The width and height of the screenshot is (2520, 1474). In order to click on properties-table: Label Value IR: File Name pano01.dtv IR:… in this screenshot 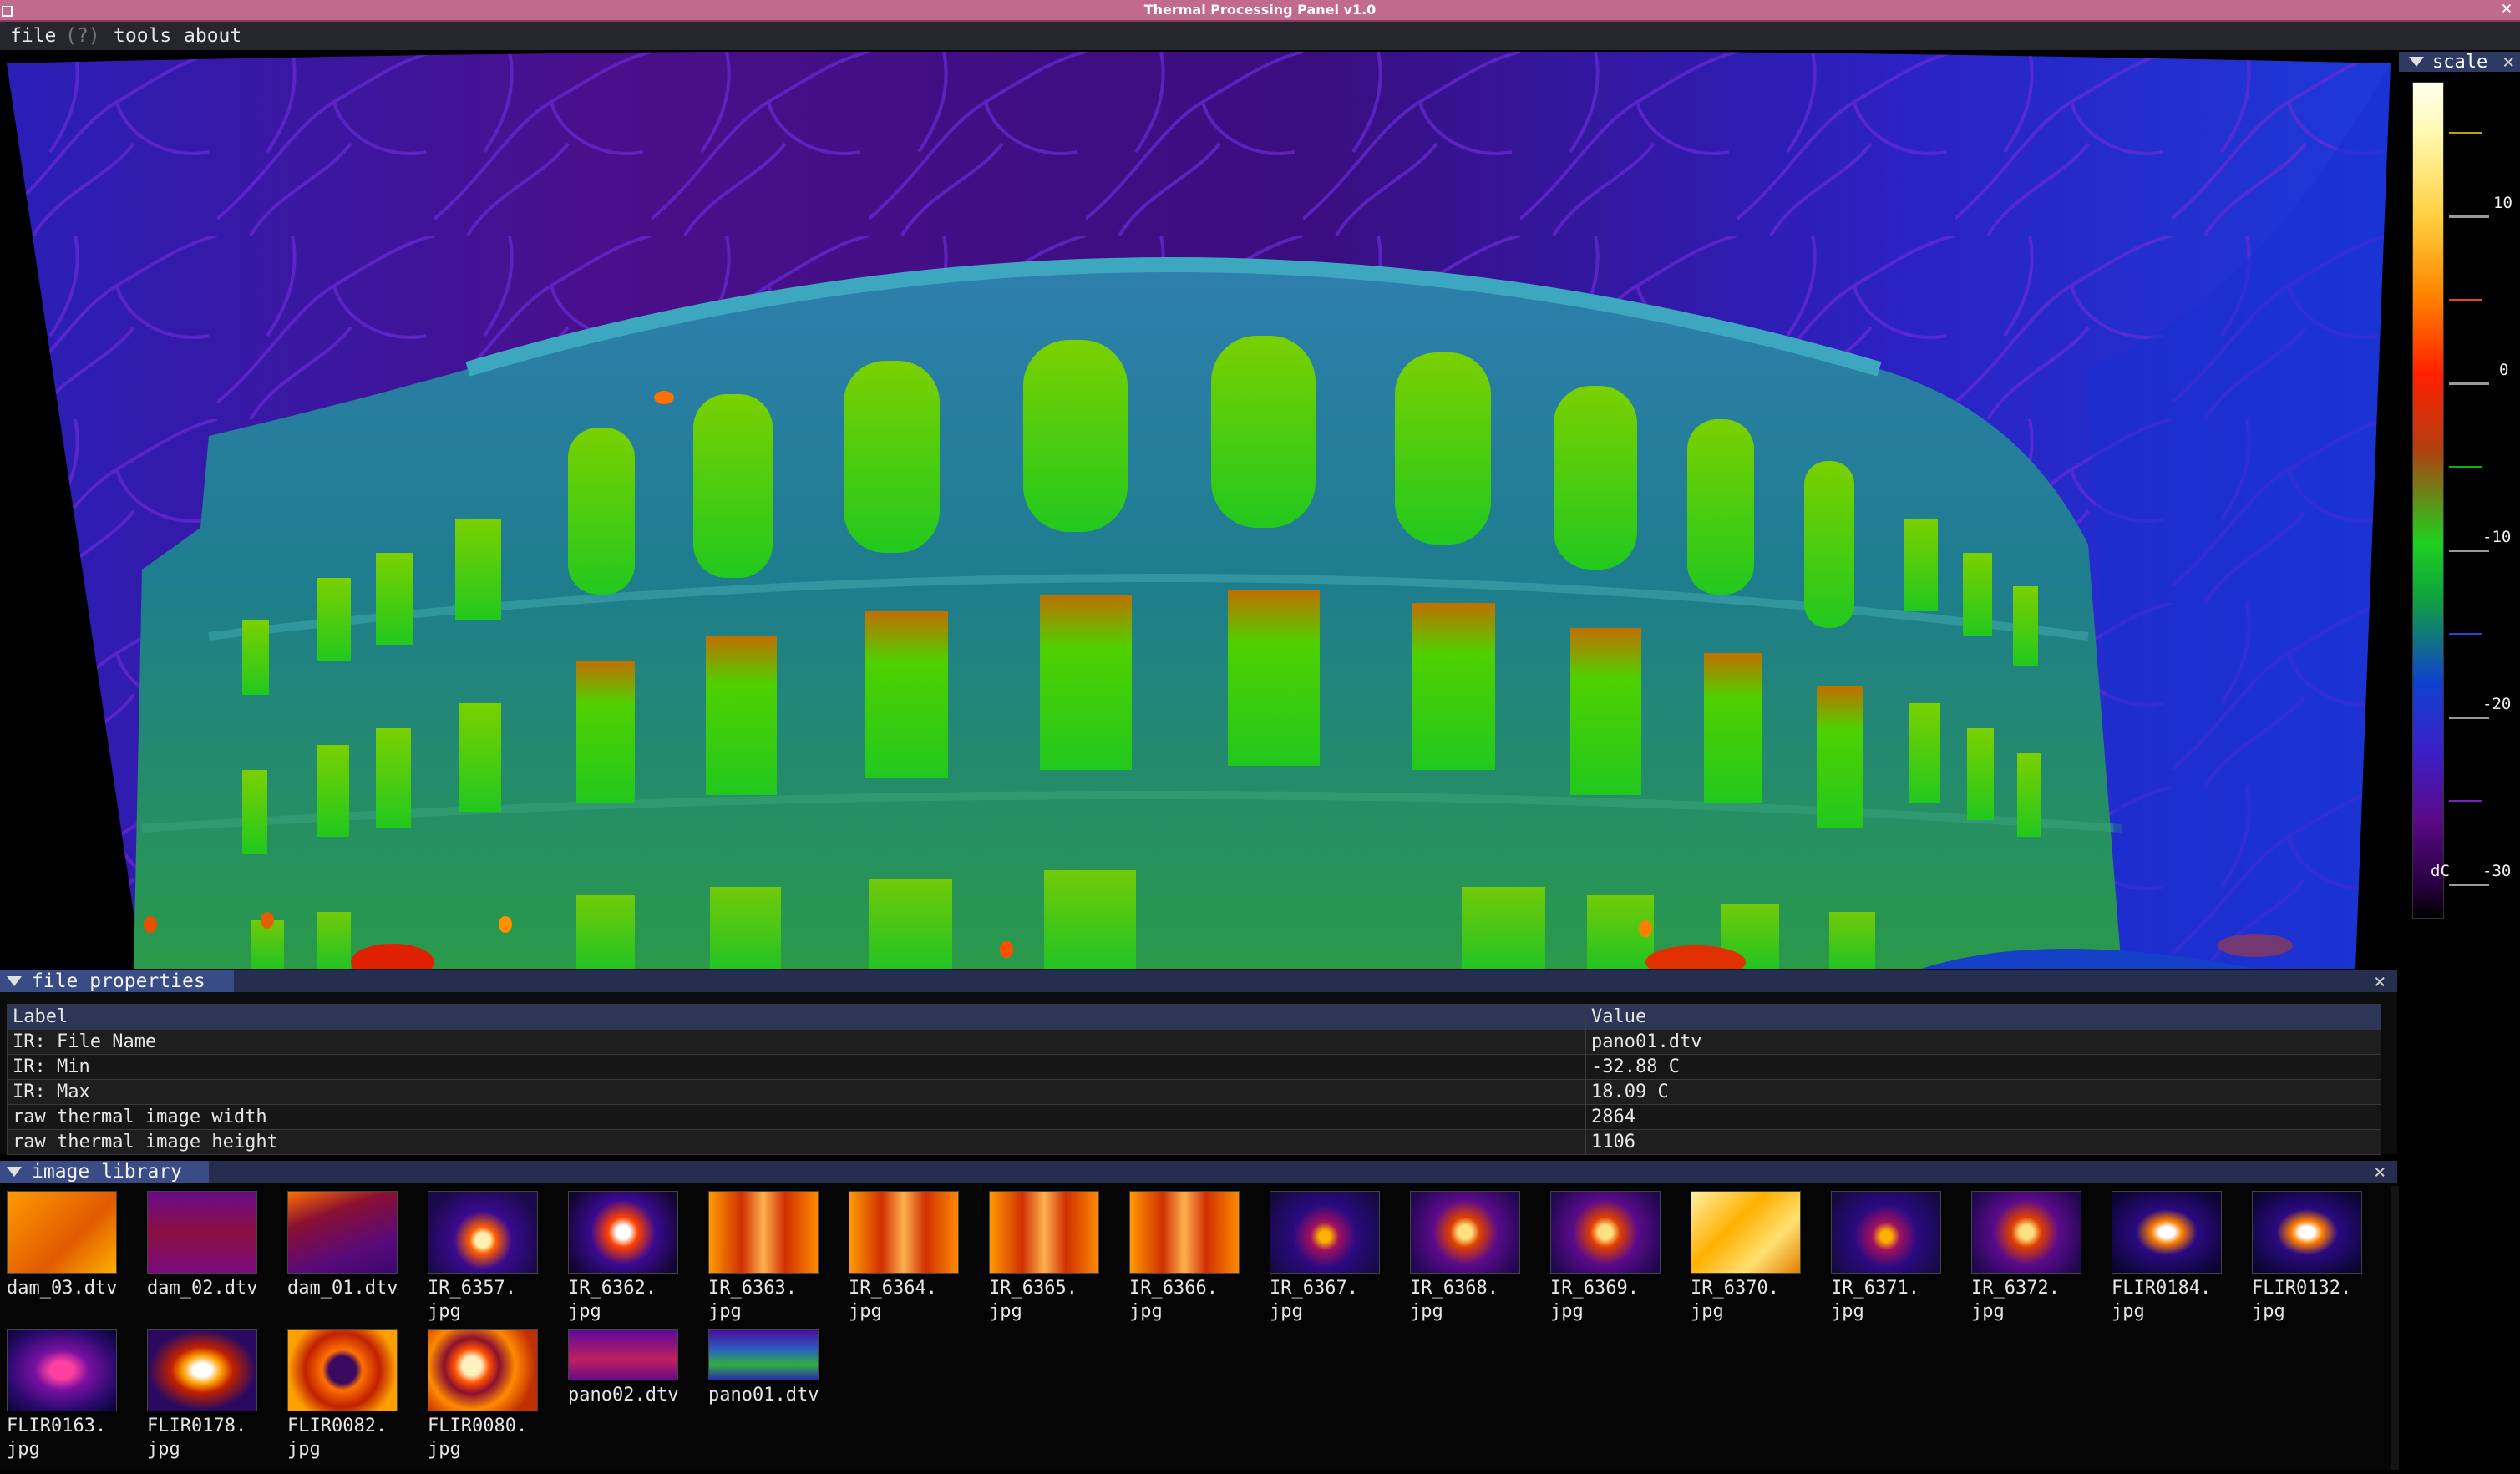, I will do `click(1194, 1079)`.